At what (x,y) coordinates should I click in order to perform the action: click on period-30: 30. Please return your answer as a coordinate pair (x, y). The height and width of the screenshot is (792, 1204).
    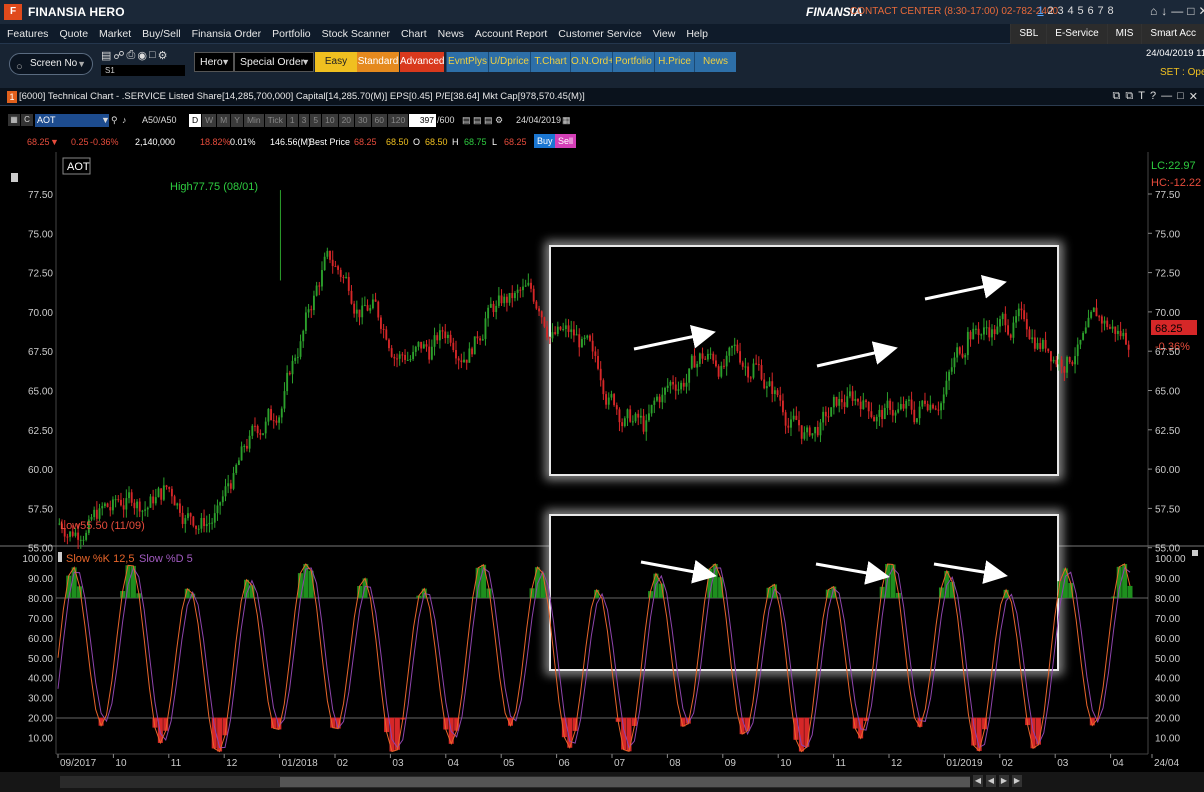
    Looking at the image, I should click on (363, 120).